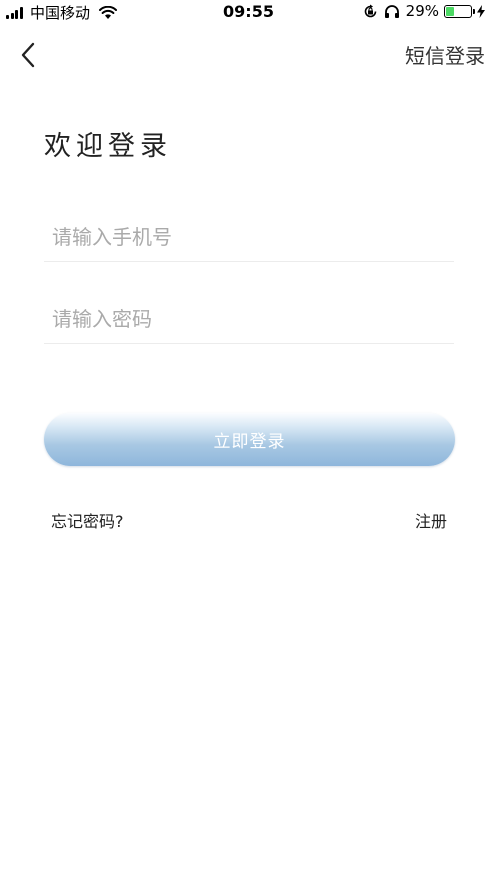 Image resolution: width=497 pixels, height=883 pixels. What do you see at coordinates (450, 11) in the screenshot?
I see `battery-fill` at bounding box center [450, 11].